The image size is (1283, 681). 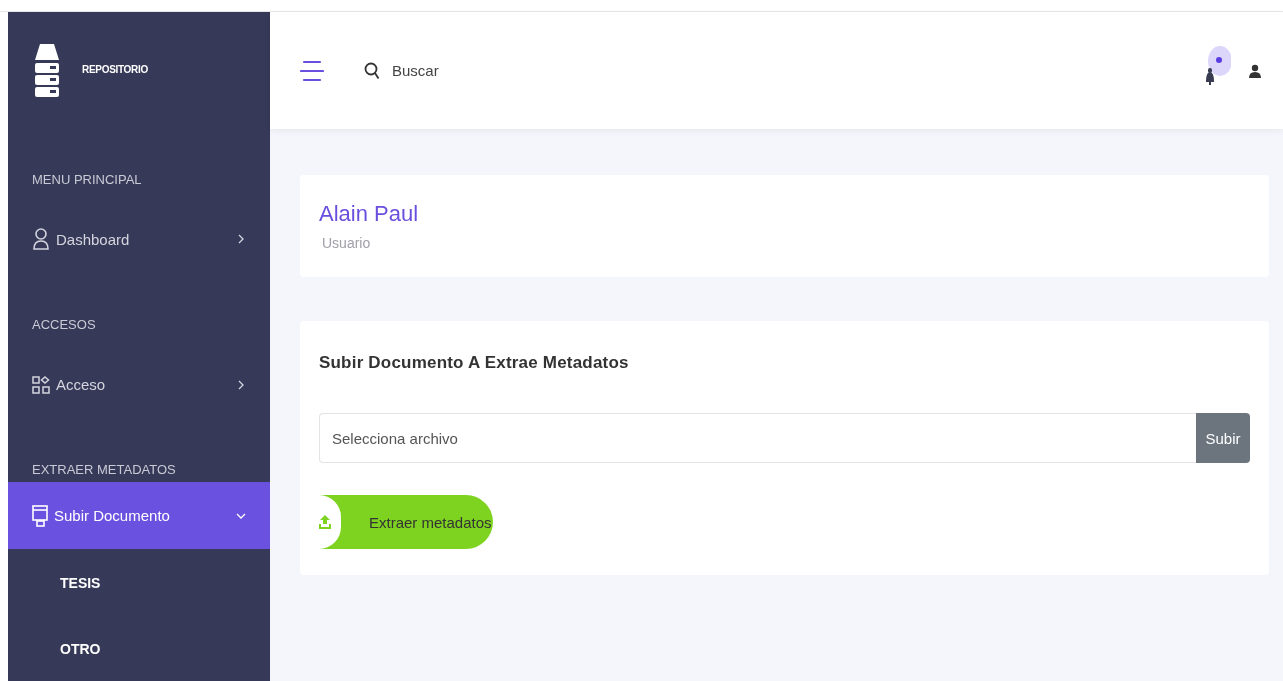 What do you see at coordinates (47, 69) in the screenshot?
I see `server-icon` at bounding box center [47, 69].